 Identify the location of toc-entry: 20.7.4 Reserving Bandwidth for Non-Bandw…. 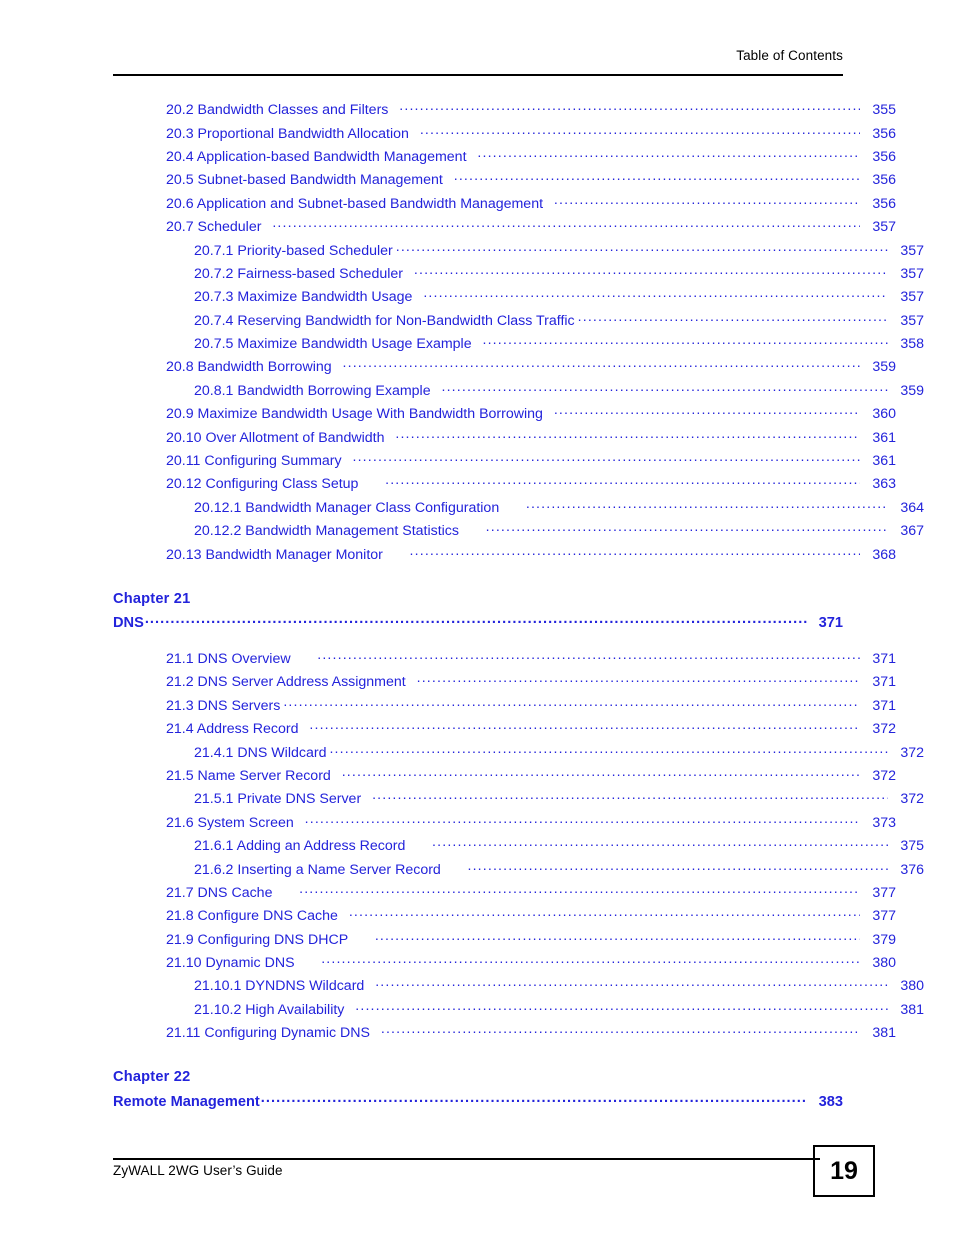
(518, 322).